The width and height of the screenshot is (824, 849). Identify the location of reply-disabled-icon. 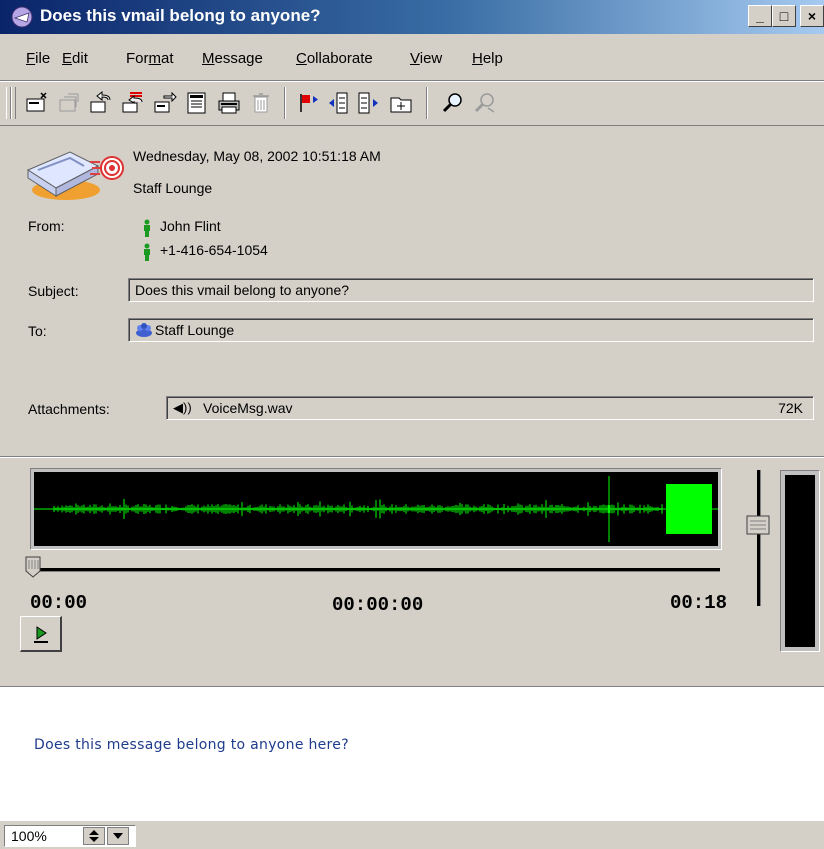
(69, 103).